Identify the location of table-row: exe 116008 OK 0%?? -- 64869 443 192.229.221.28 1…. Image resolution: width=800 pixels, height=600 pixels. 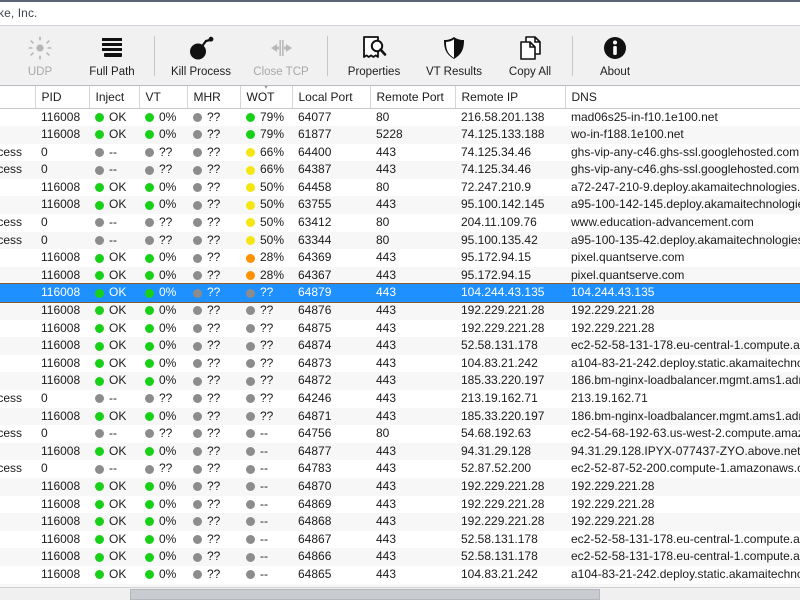
(400, 505).